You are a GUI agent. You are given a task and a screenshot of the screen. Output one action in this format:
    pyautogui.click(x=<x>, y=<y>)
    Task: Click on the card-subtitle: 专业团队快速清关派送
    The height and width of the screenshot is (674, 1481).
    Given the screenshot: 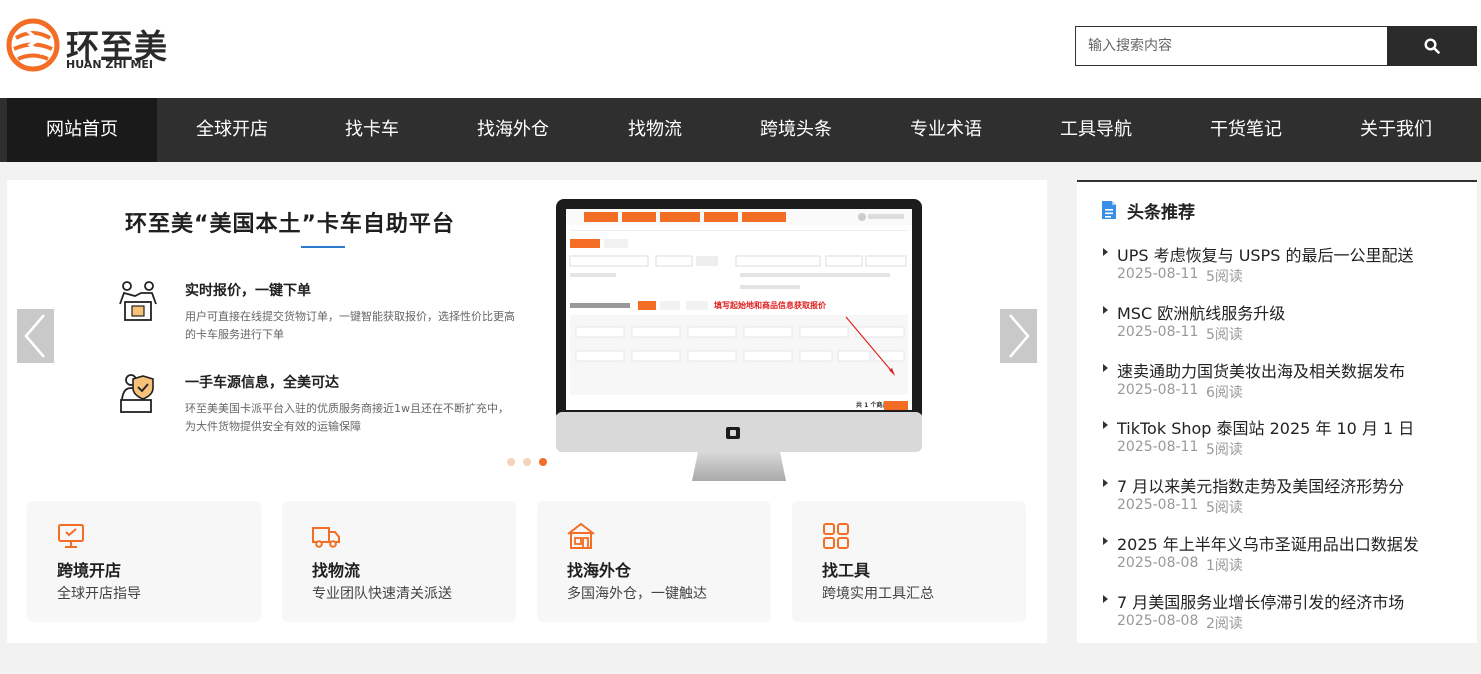 What is the action you would take?
    pyautogui.click(x=382, y=594)
    